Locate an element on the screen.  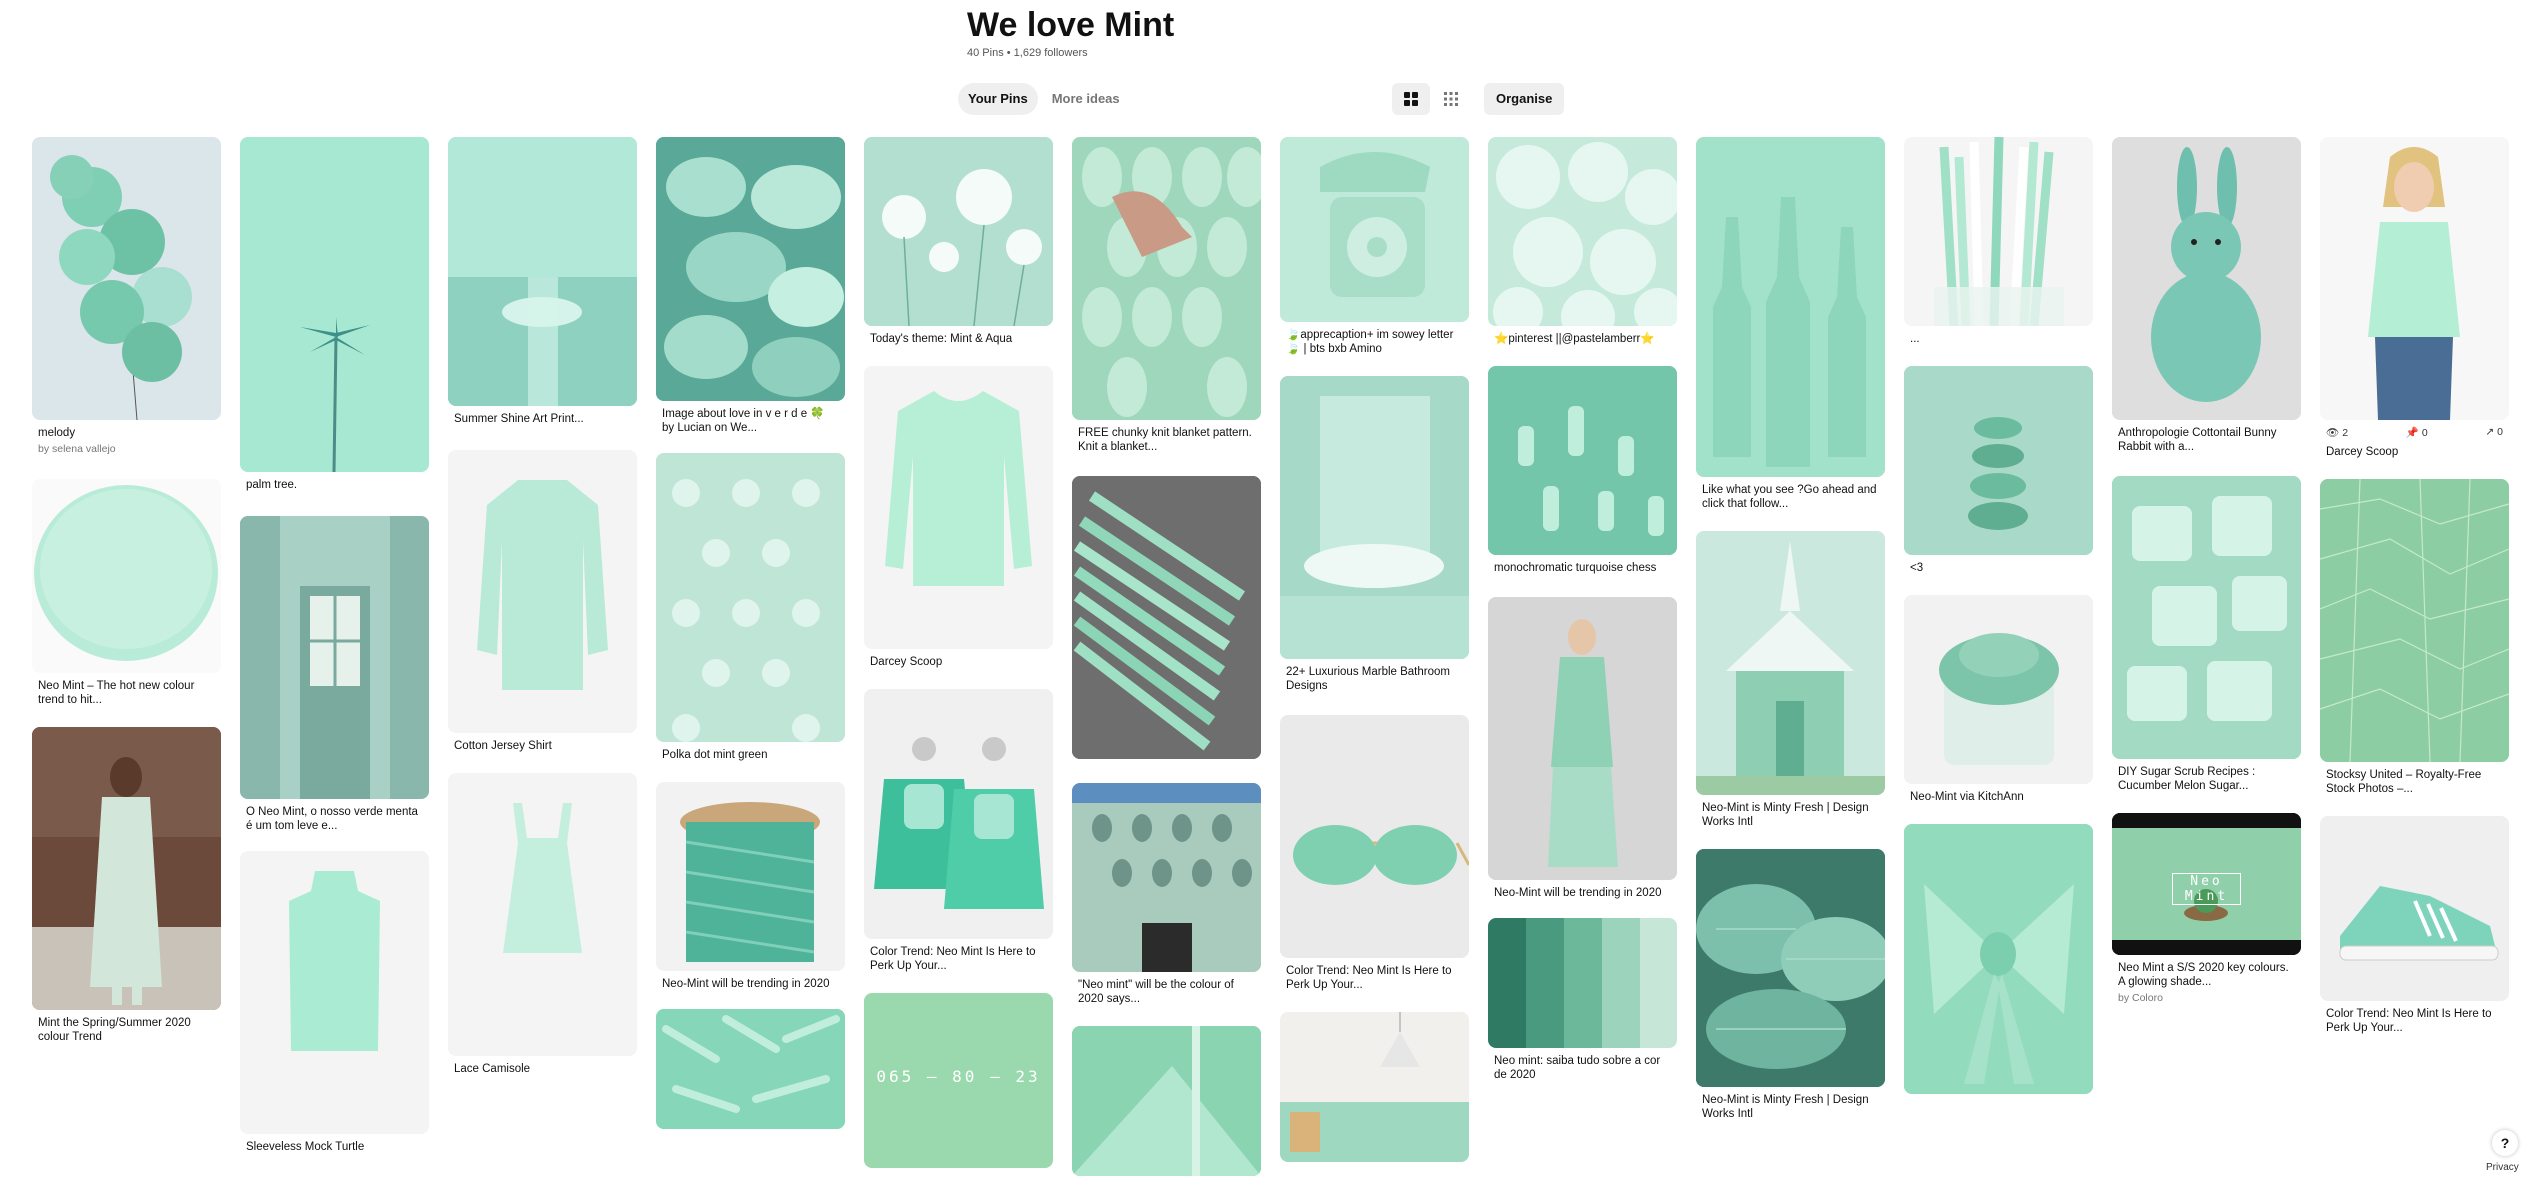
pin-card: 22+ Luxurious Marble Bathroom Designs is located at coordinates (1374, 534).